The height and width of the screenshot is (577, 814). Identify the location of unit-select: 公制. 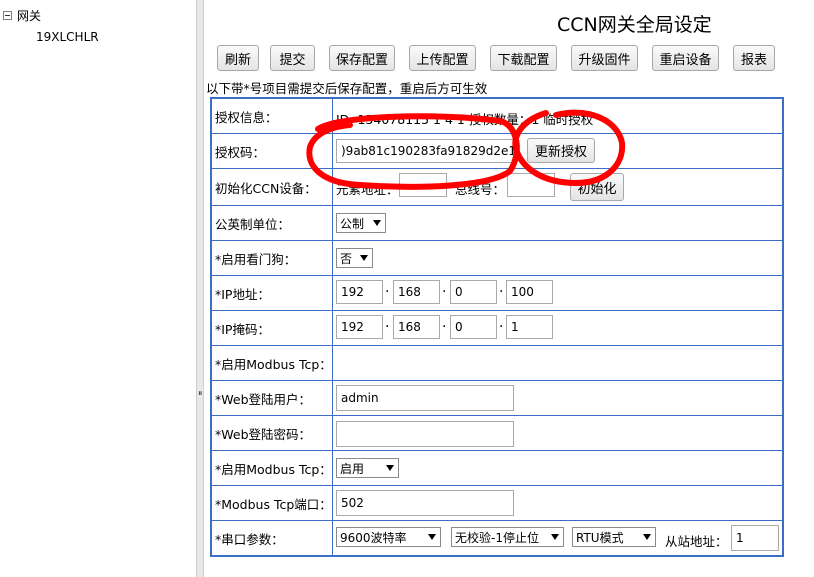
(361, 223).